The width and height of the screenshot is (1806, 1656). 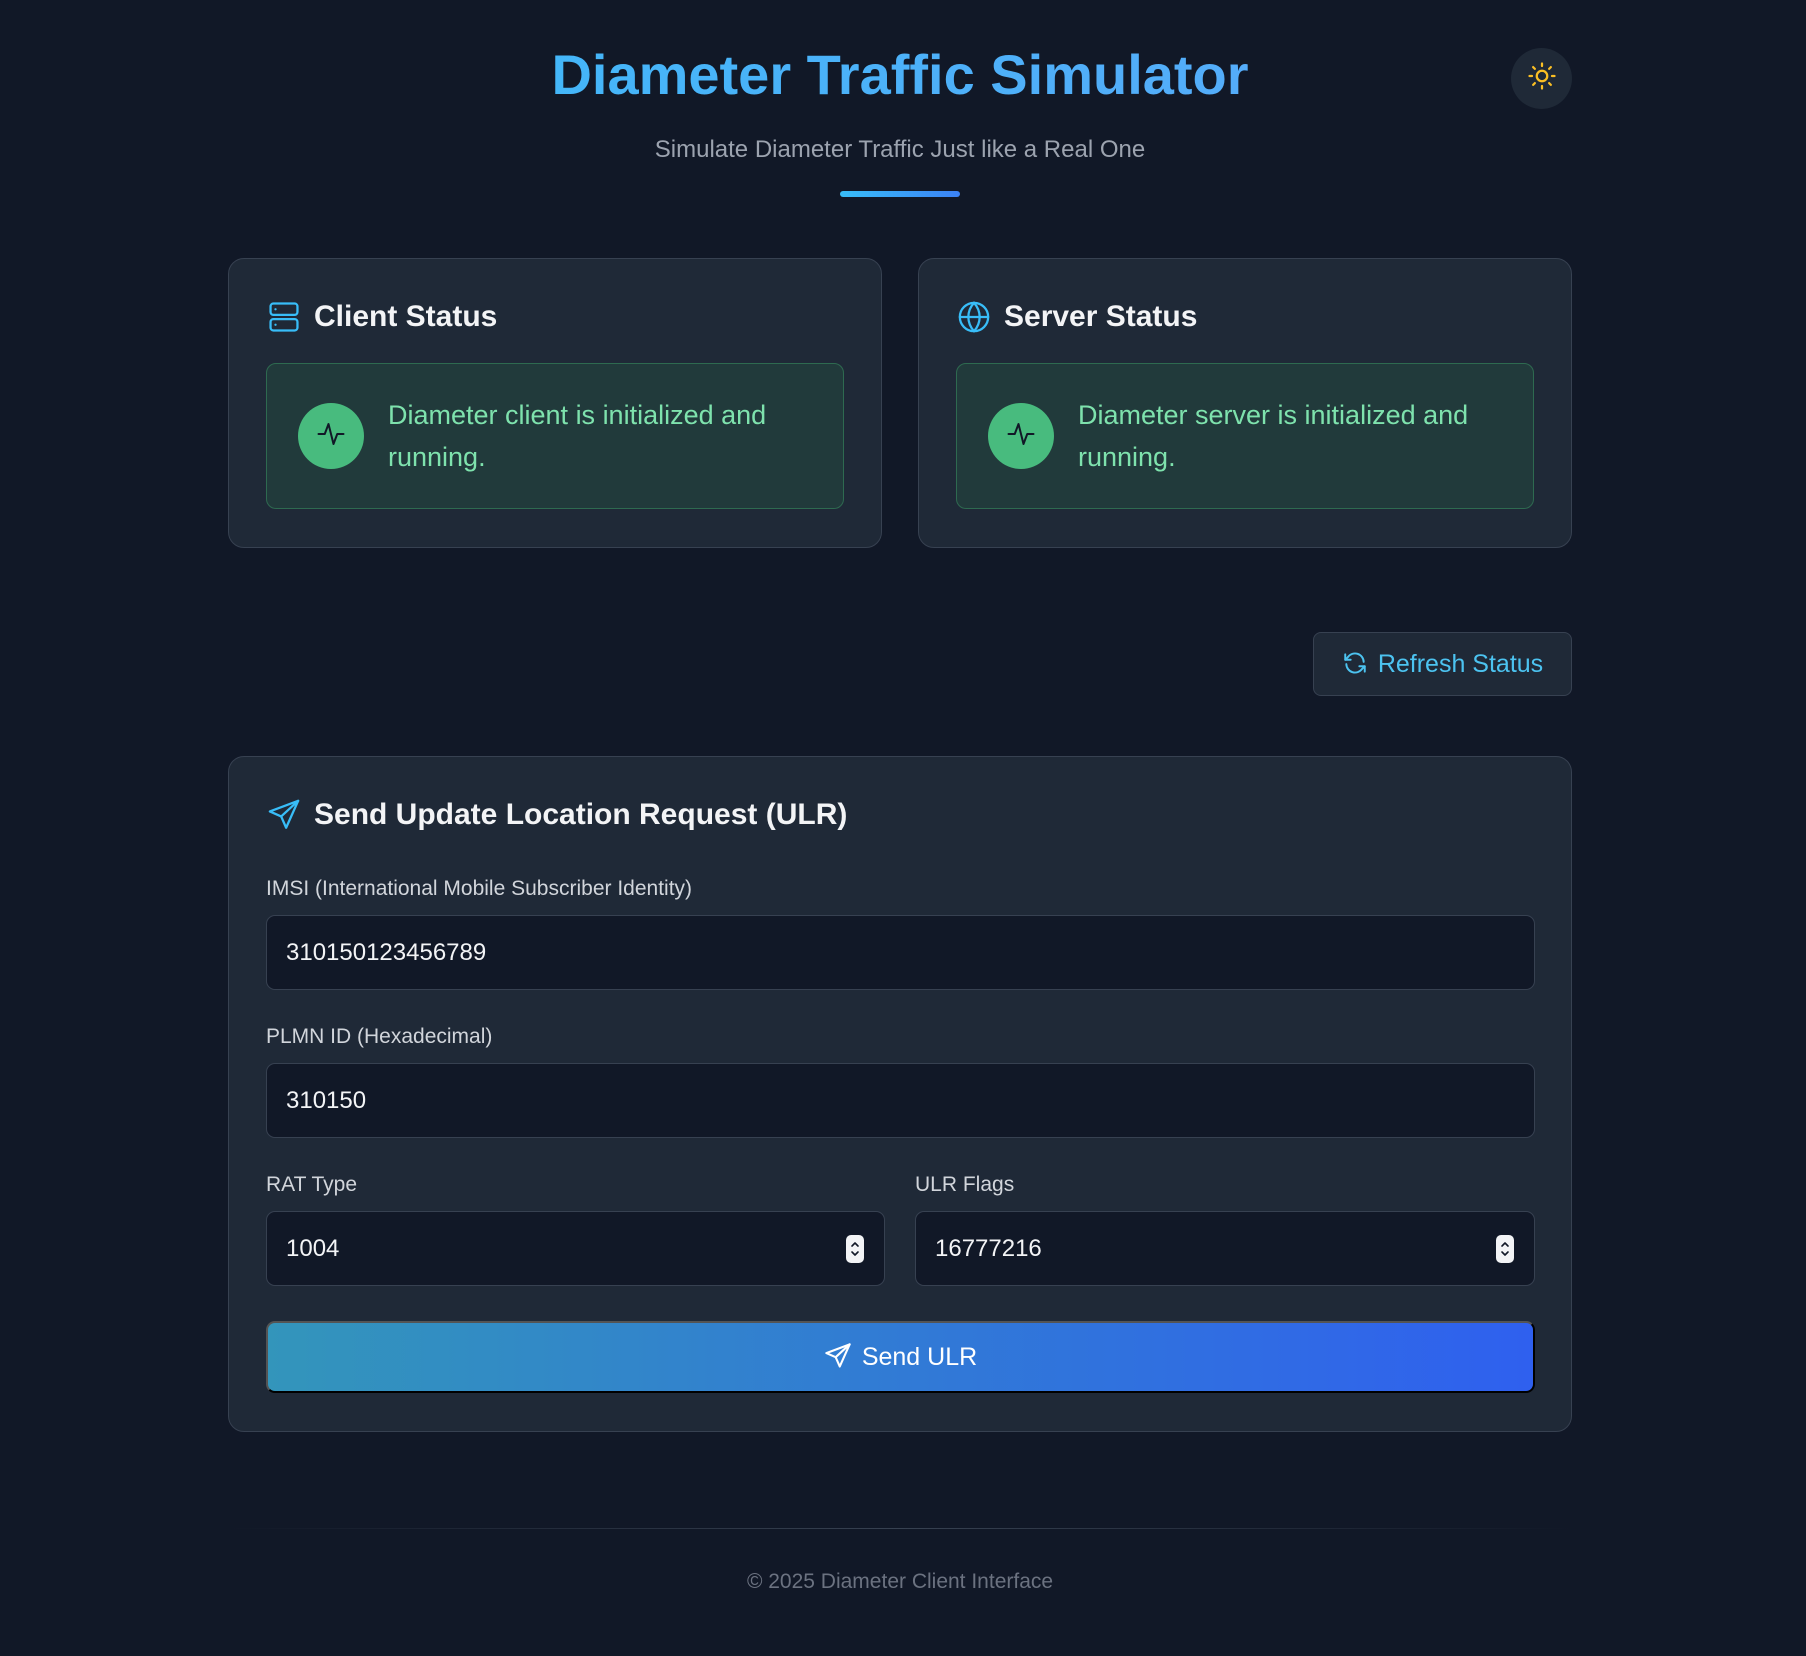 What do you see at coordinates (577, 415) in the screenshot?
I see `client-status-message-line: Diameter client is initialized and` at bounding box center [577, 415].